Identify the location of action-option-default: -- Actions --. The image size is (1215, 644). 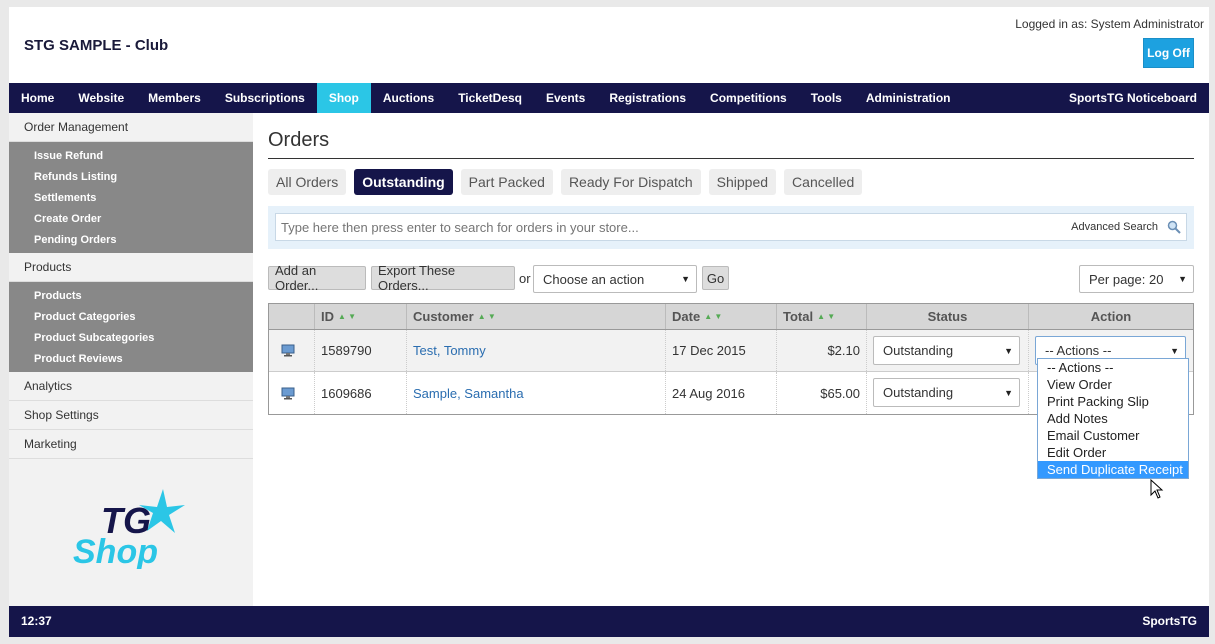
(1113, 367).